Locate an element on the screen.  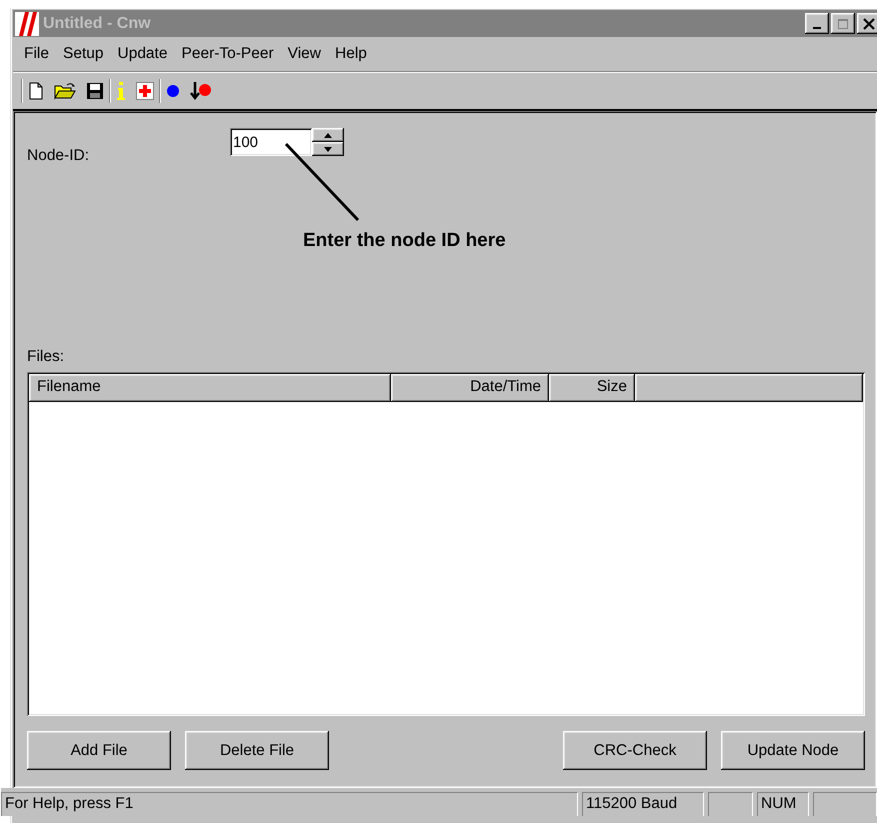
minimize-button is located at coordinates (817, 23).